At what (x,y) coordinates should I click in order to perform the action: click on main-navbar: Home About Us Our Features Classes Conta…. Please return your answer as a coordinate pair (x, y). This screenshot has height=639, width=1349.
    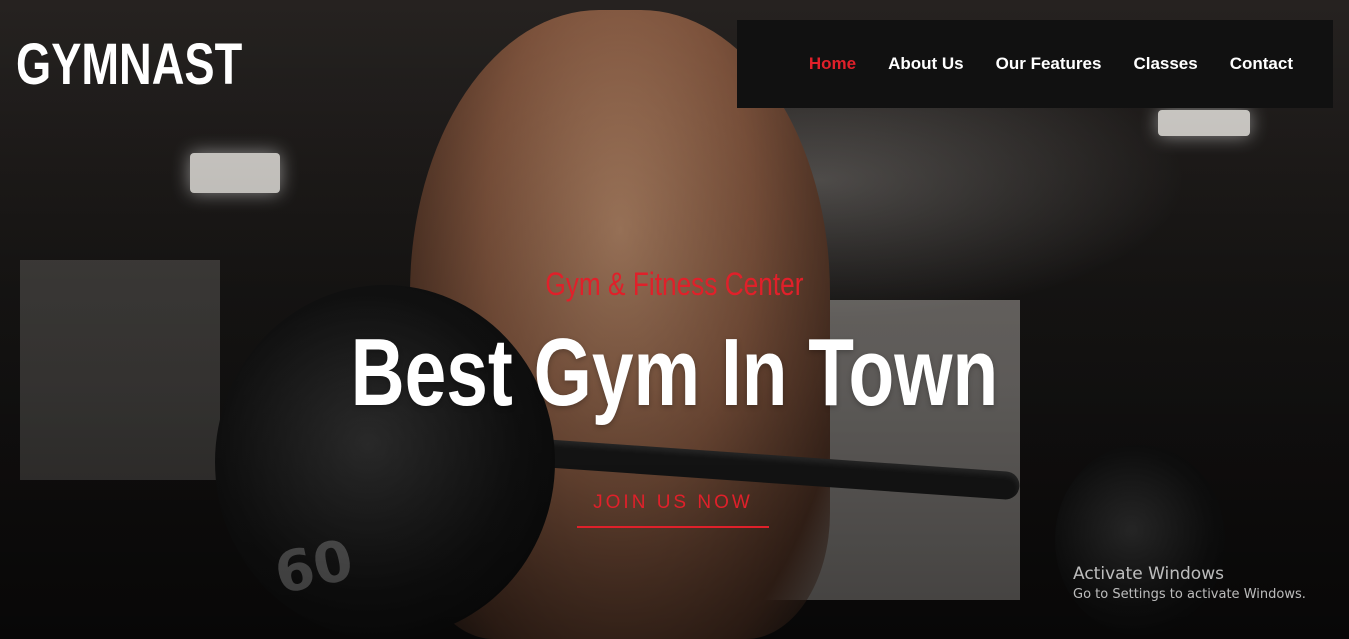
    Looking at the image, I should click on (1035, 64).